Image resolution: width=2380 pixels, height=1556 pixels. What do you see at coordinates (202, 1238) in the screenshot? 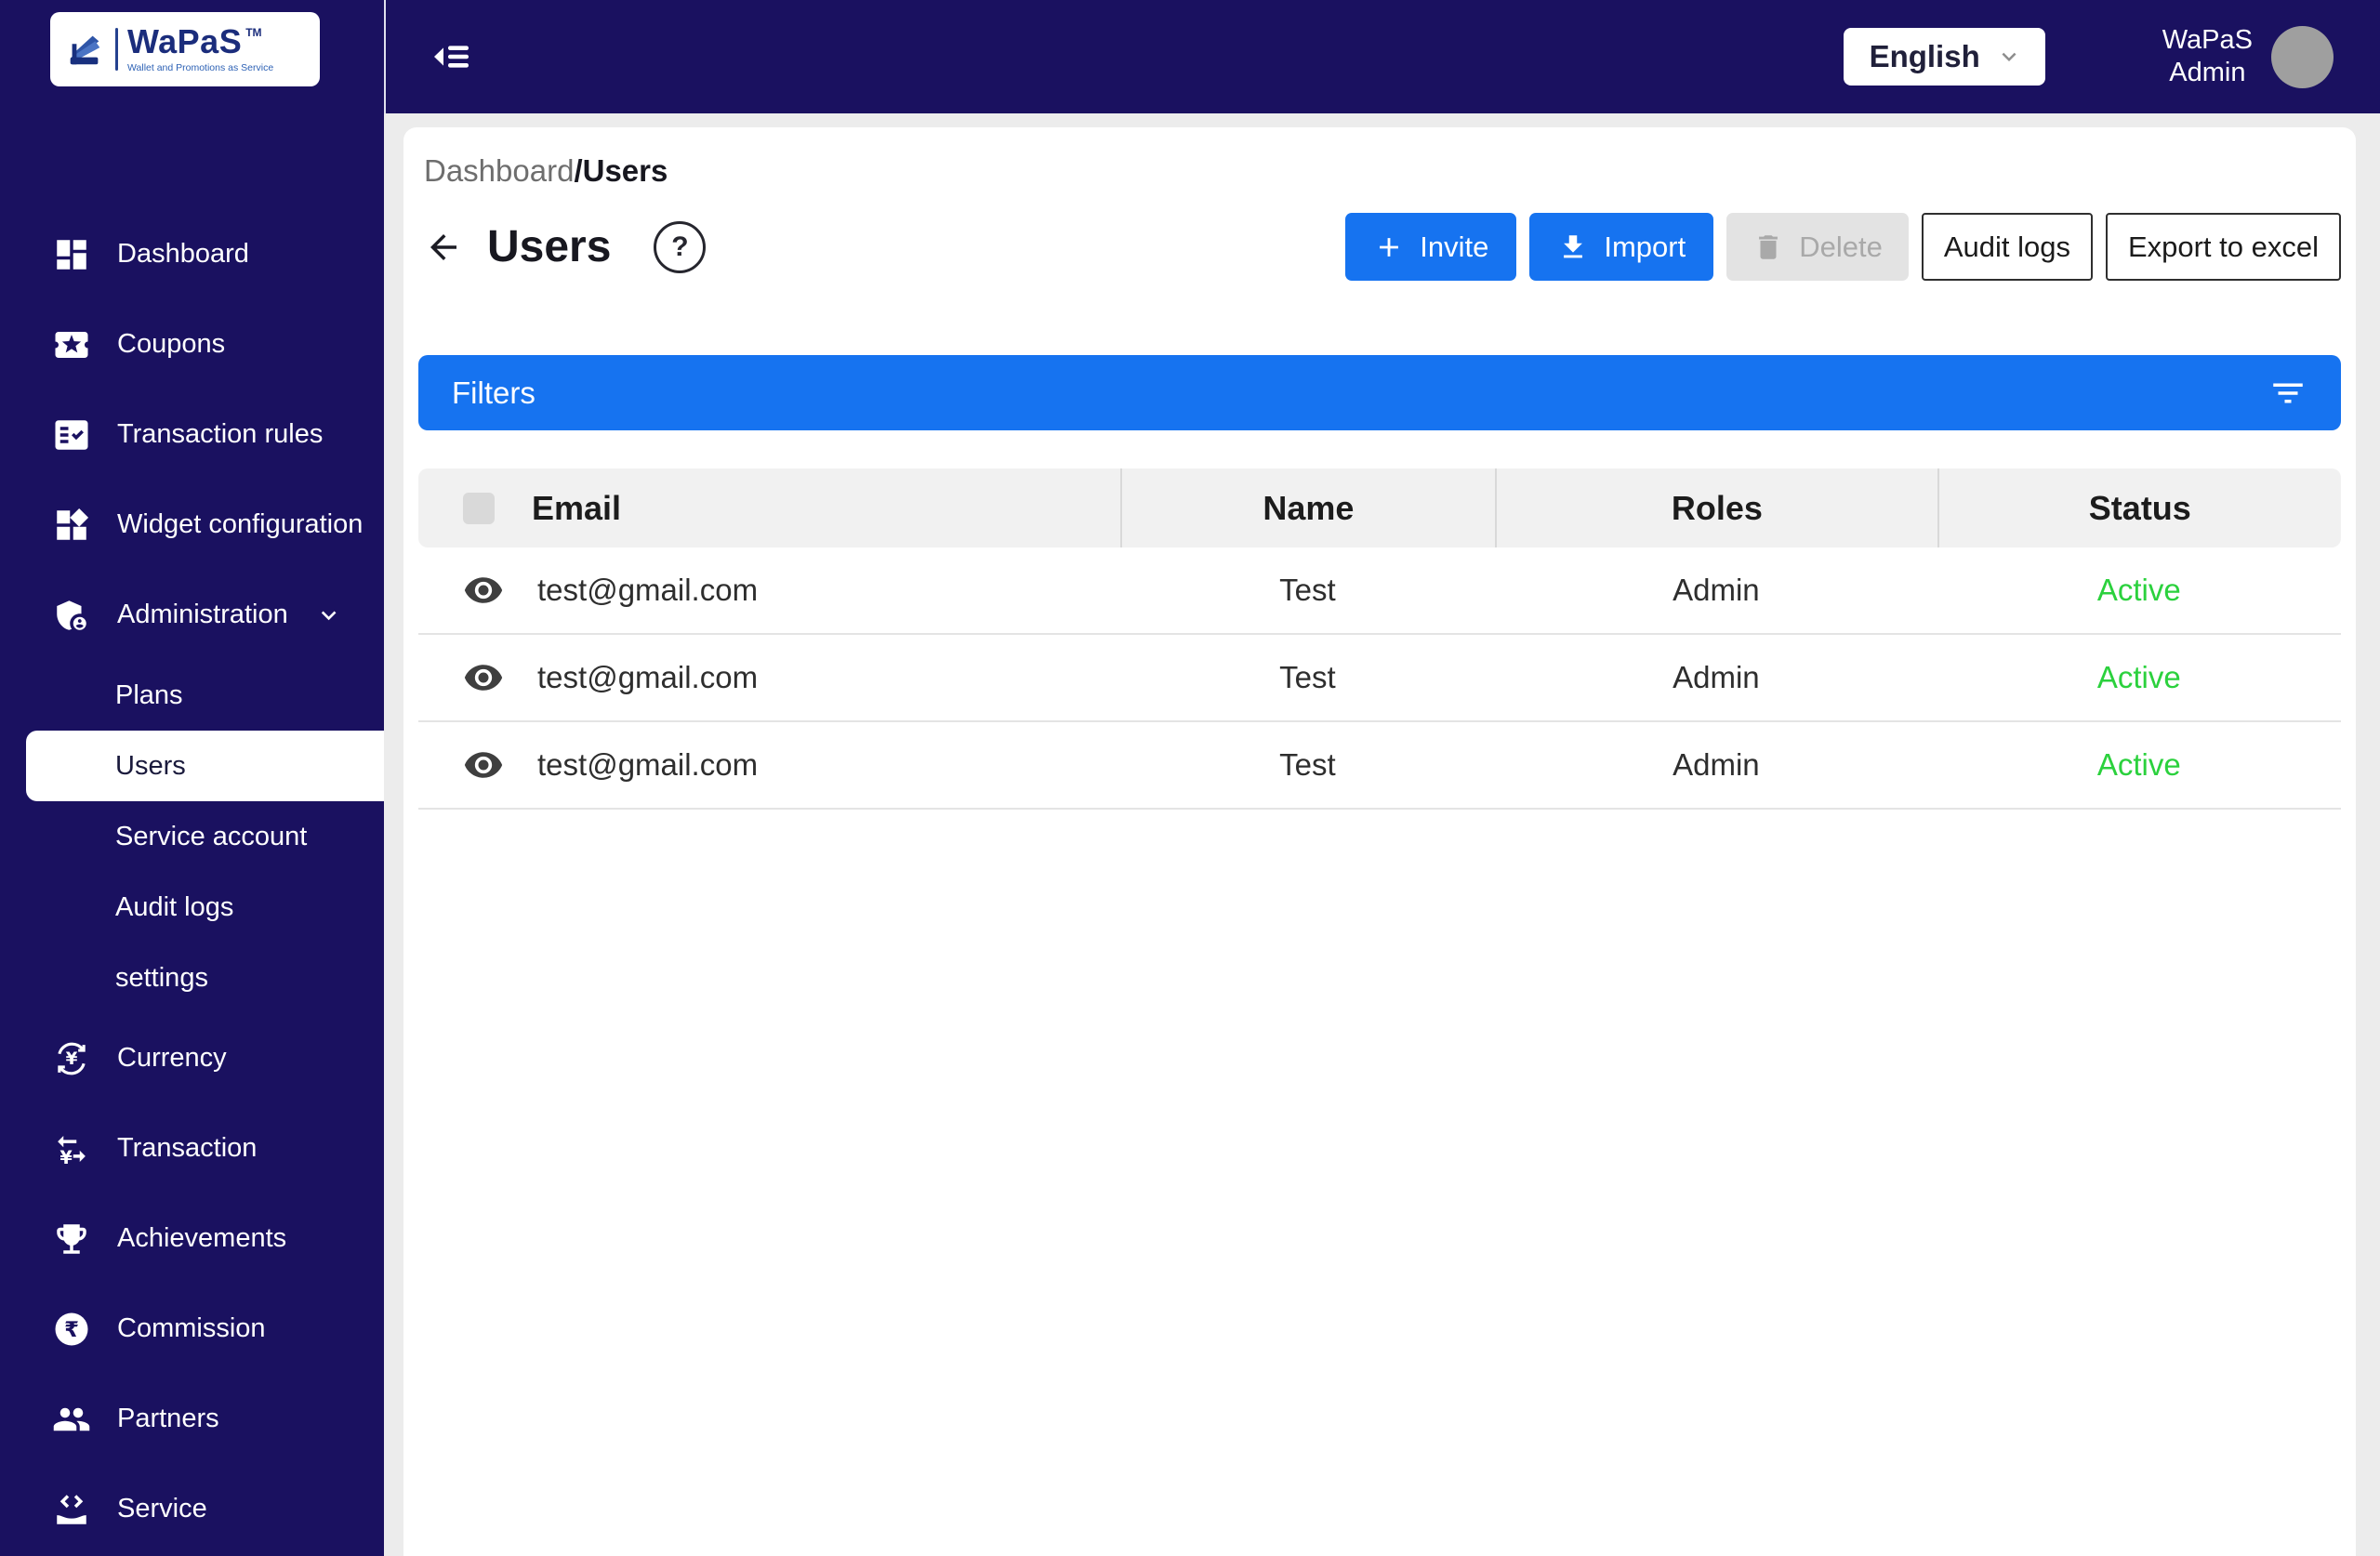
I see `sidebar-item-label: Achievements` at bounding box center [202, 1238].